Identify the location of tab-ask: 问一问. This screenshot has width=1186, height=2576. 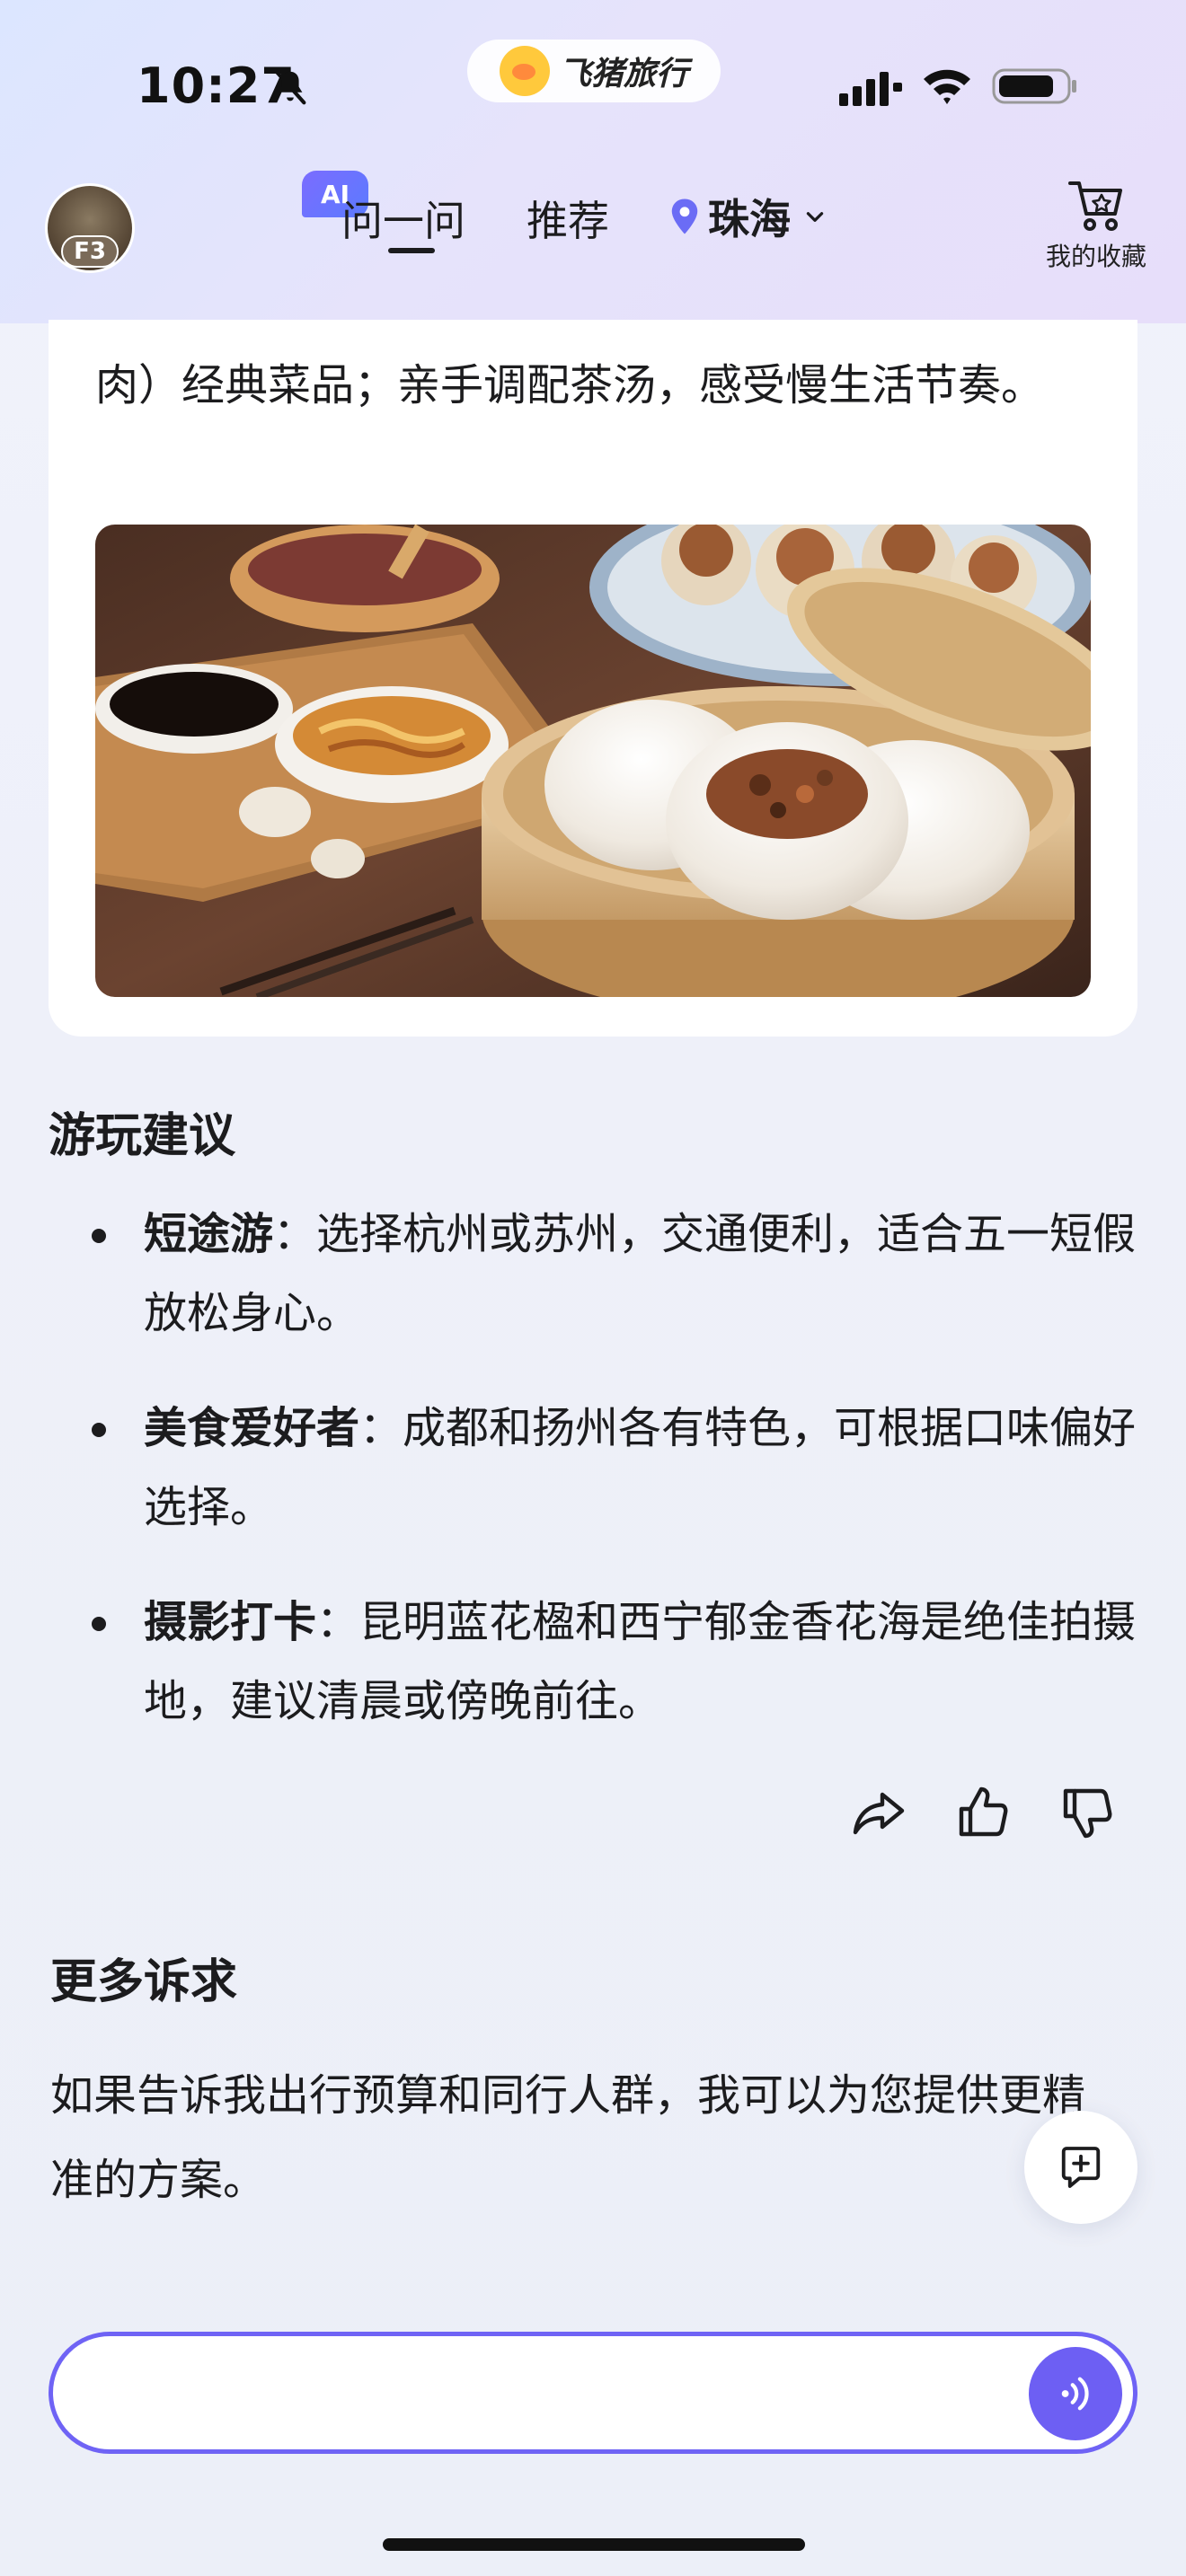
(403, 218).